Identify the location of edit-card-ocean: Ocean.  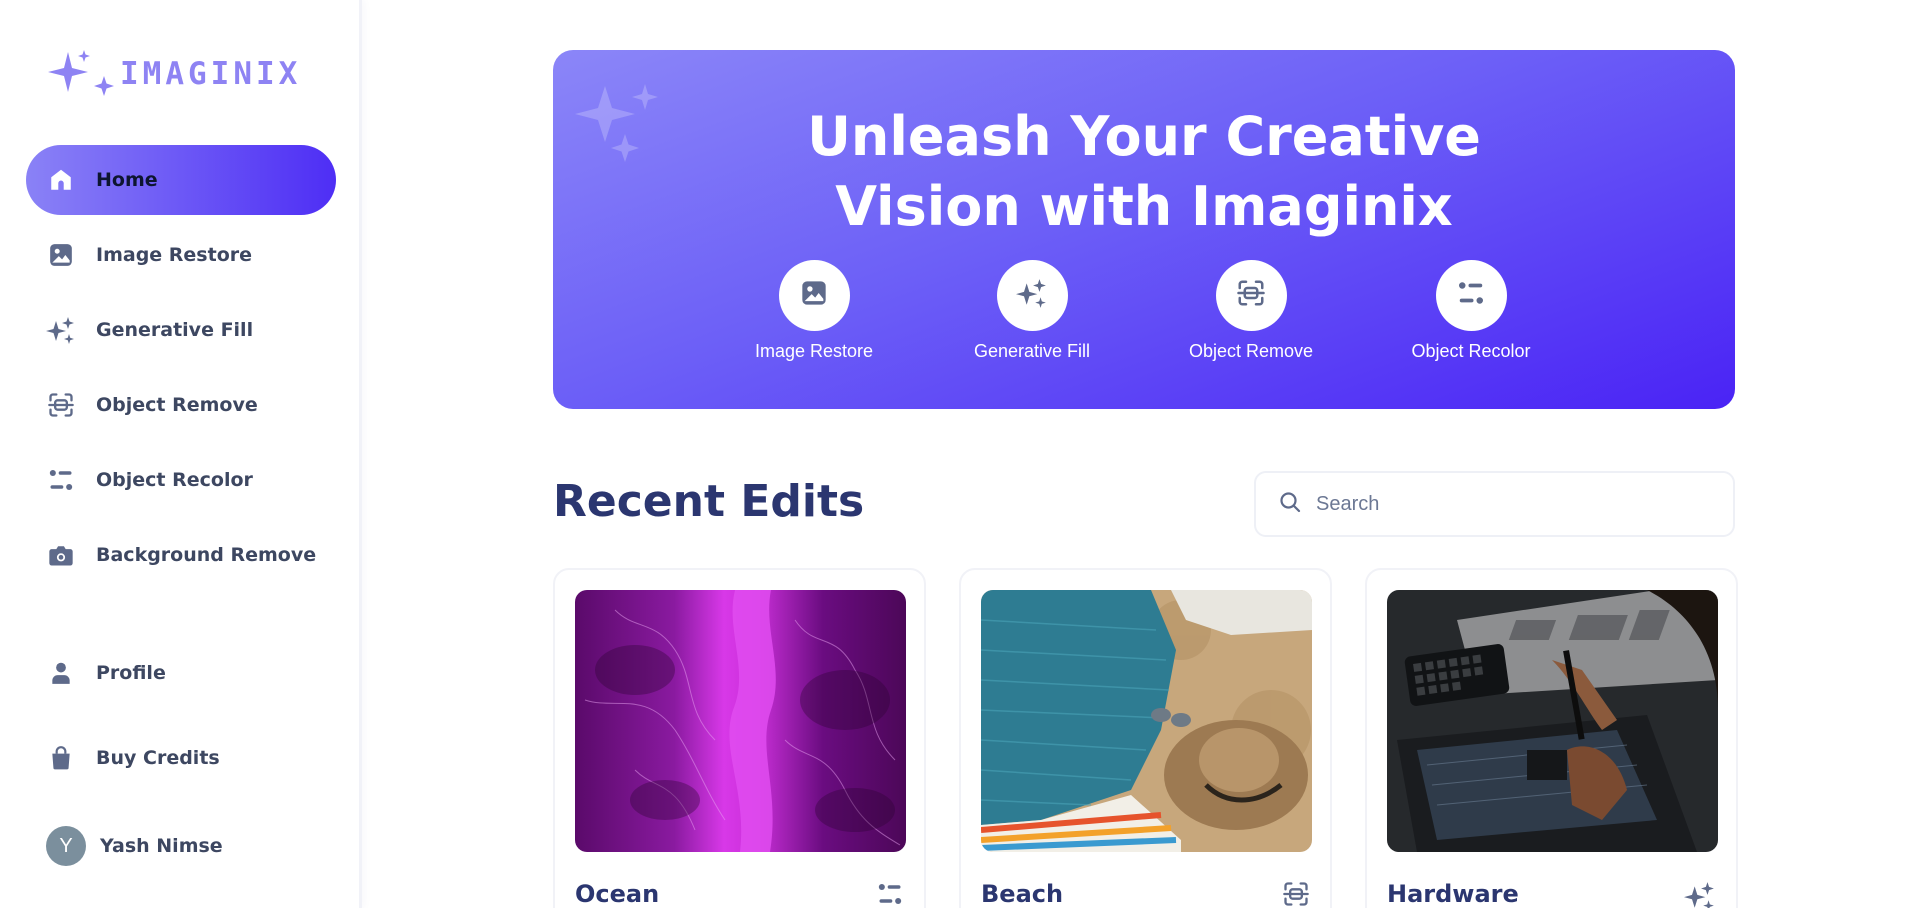
(739, 738).